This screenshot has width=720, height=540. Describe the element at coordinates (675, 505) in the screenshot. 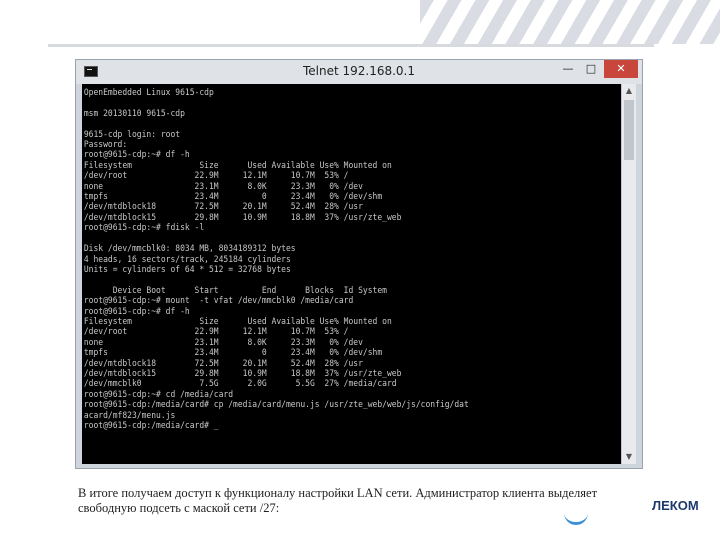

I see `brand-logo-text: ЛЕКОМ` at that location.